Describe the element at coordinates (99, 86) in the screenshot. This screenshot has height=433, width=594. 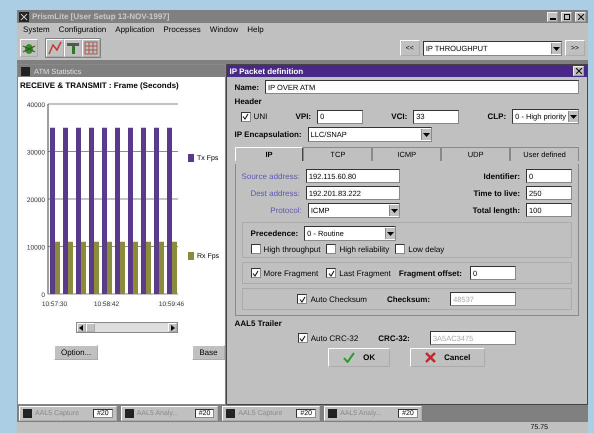
I see `chart-title: RECEIVE & TRANSMIT : Frame (Seconds)` at that location.